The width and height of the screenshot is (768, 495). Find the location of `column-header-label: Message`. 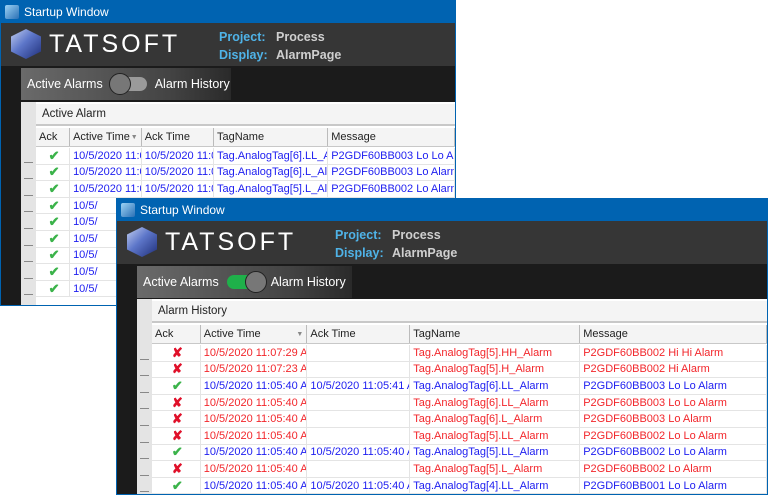

column-header-label: Message is located at coordinates (605, 334).